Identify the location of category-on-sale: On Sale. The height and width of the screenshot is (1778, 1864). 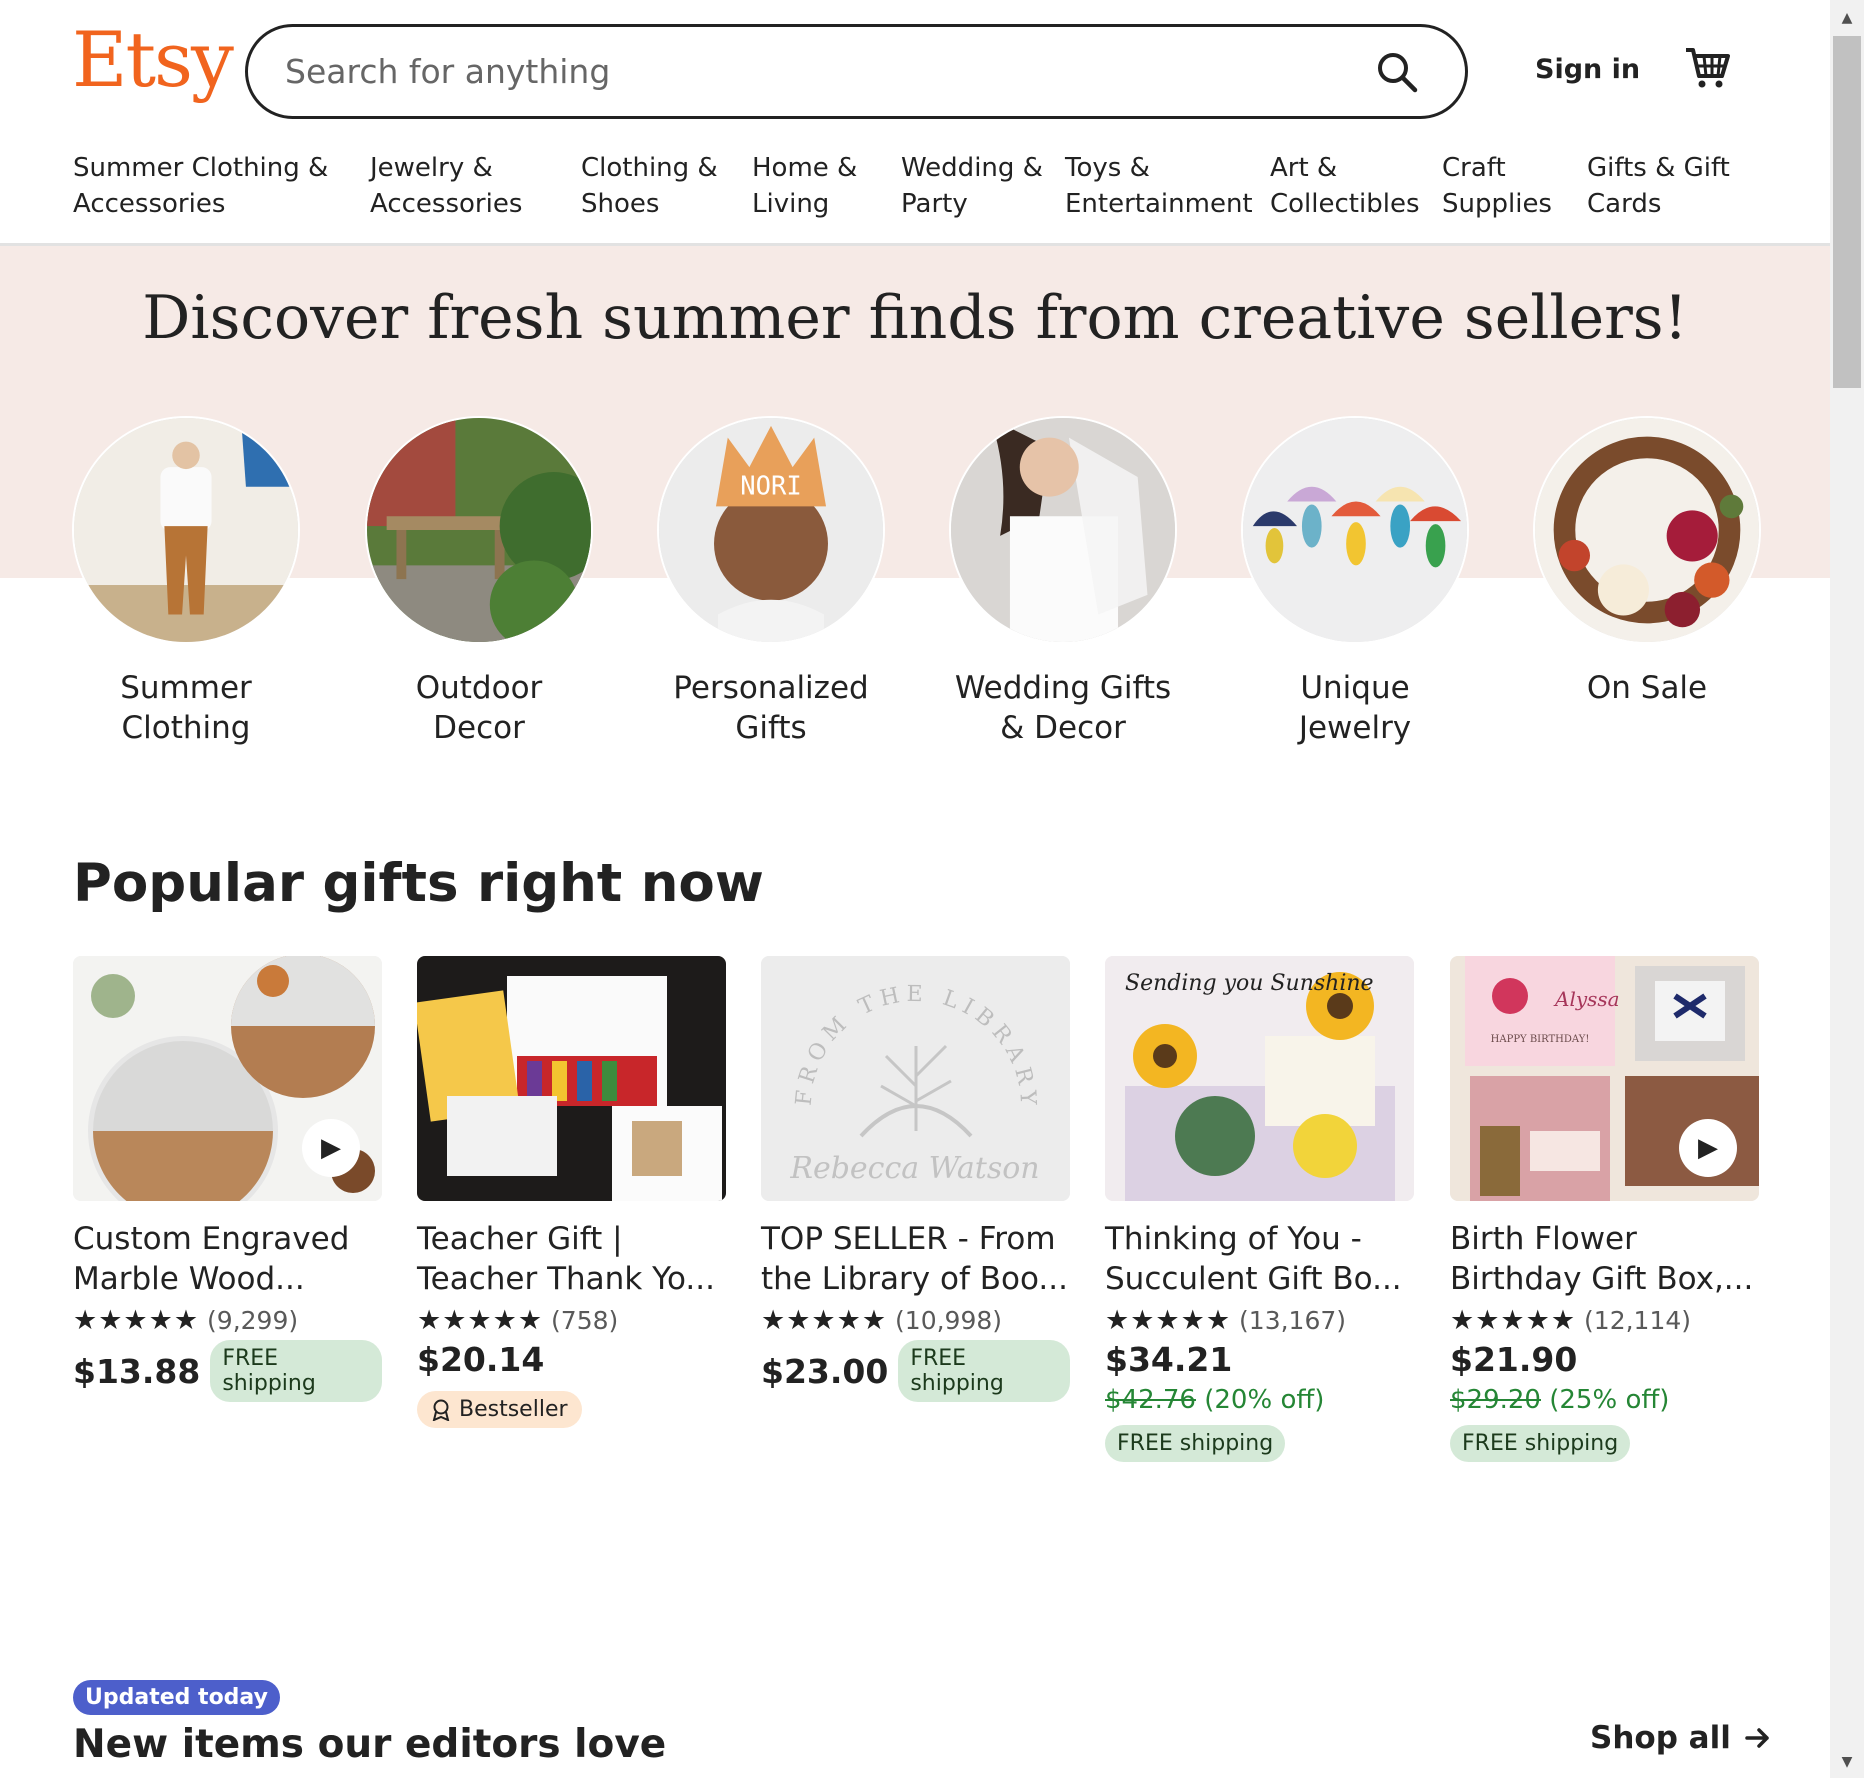
(1647, 562).